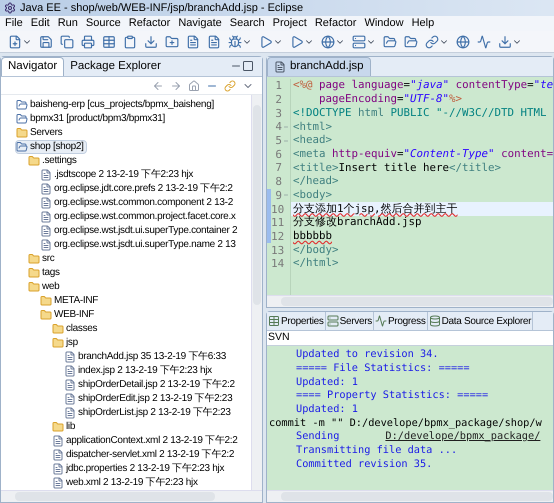  What do you see at coordinates (144, 455) in the screenshot?
I see `tree-item: dispatcher-servlet.xml 2 13-2-19 下午2:2` at bounding box center [144, 455].